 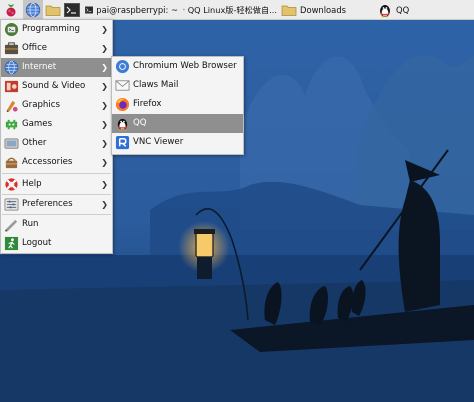 I want to click on taskbar-window-qq: QQ, so click(x=396, y=9).